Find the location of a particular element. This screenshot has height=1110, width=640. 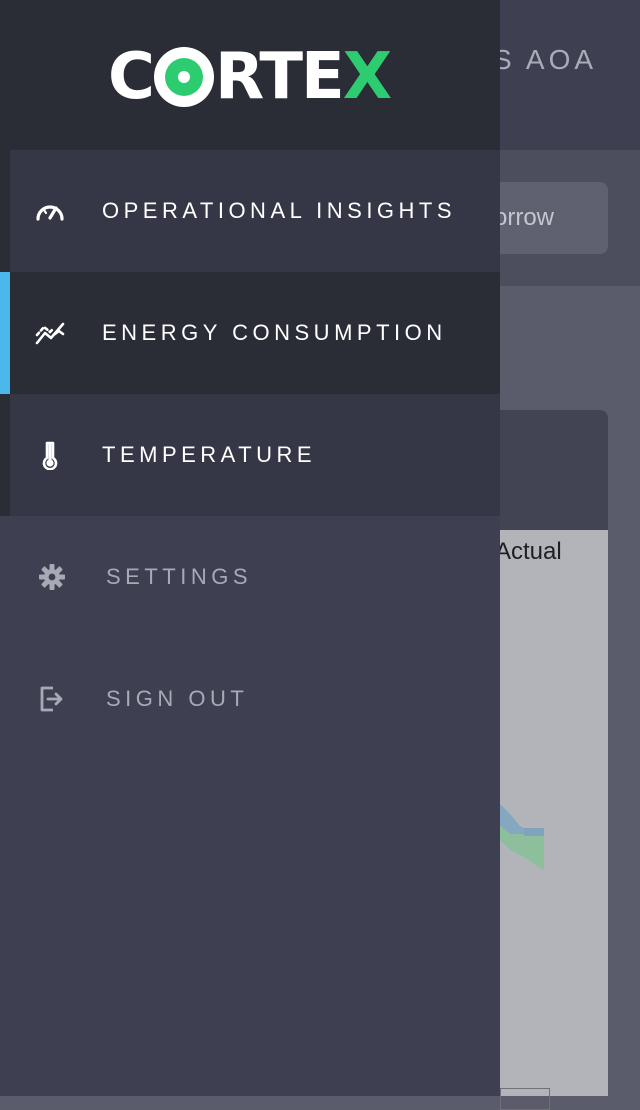

legend-actual: Actual is located at coordinates (528, 551).